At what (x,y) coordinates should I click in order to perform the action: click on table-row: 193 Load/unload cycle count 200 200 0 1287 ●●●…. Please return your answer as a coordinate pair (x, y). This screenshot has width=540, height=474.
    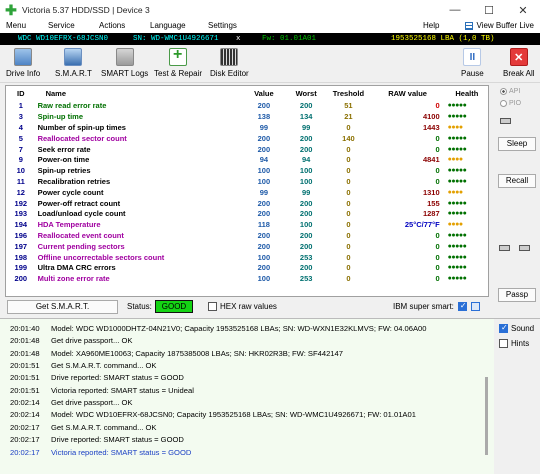
    Looking at the image, I should click on (247, 214).